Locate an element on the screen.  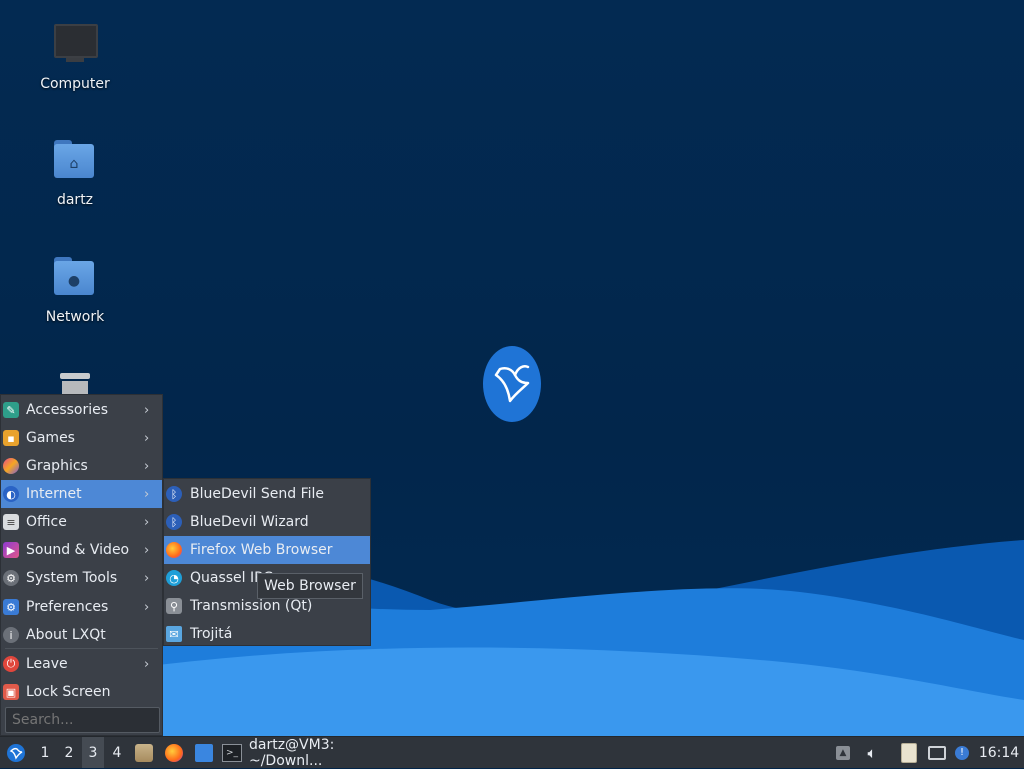
computer-icon is located at coordinates (75, 46).